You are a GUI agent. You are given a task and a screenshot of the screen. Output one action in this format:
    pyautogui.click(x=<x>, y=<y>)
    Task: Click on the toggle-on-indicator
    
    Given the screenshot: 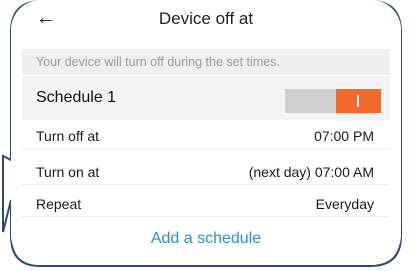 What is the action you would take?
    pyautogui.click(x=358, y=101)
    